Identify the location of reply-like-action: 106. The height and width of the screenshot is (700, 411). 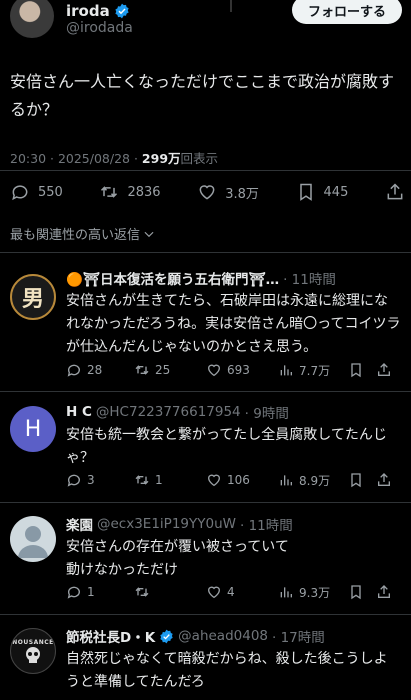
(242, 480).